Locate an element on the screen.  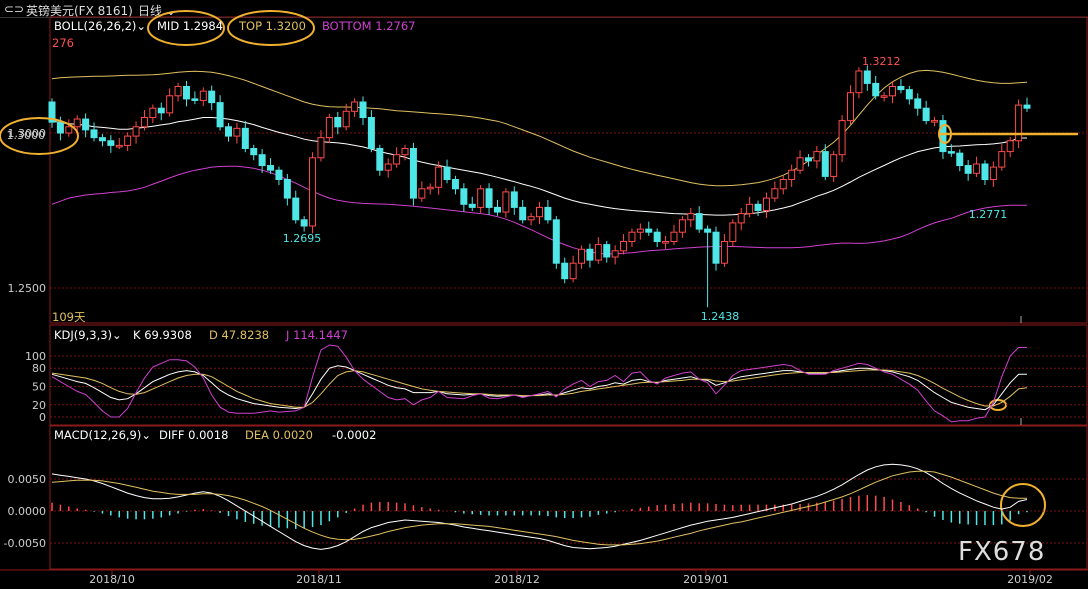
high-price-label: 1.3212 is located at coordinates (881, 61).